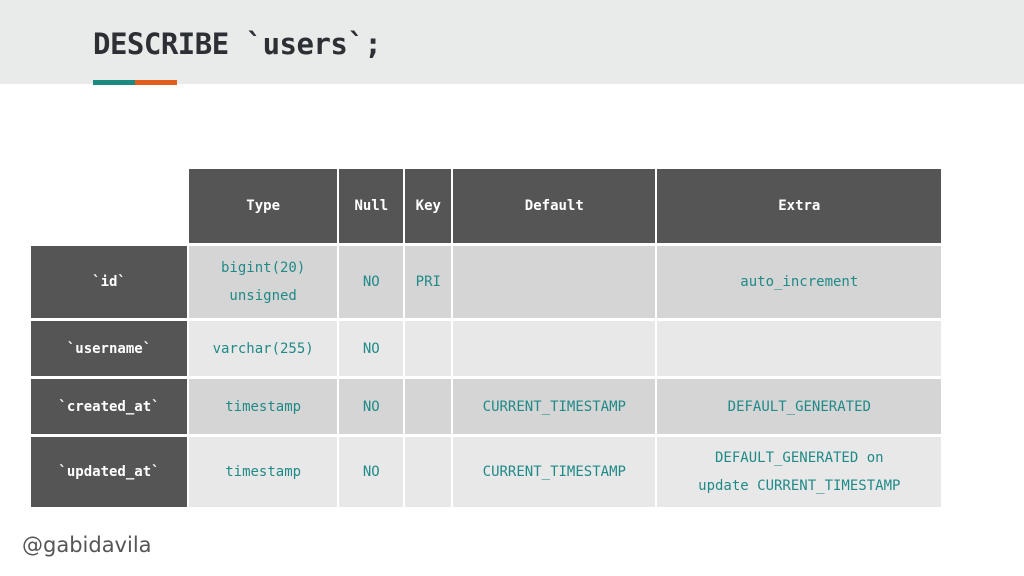  I want to click on cell-key: PRI, so click(429, 282).